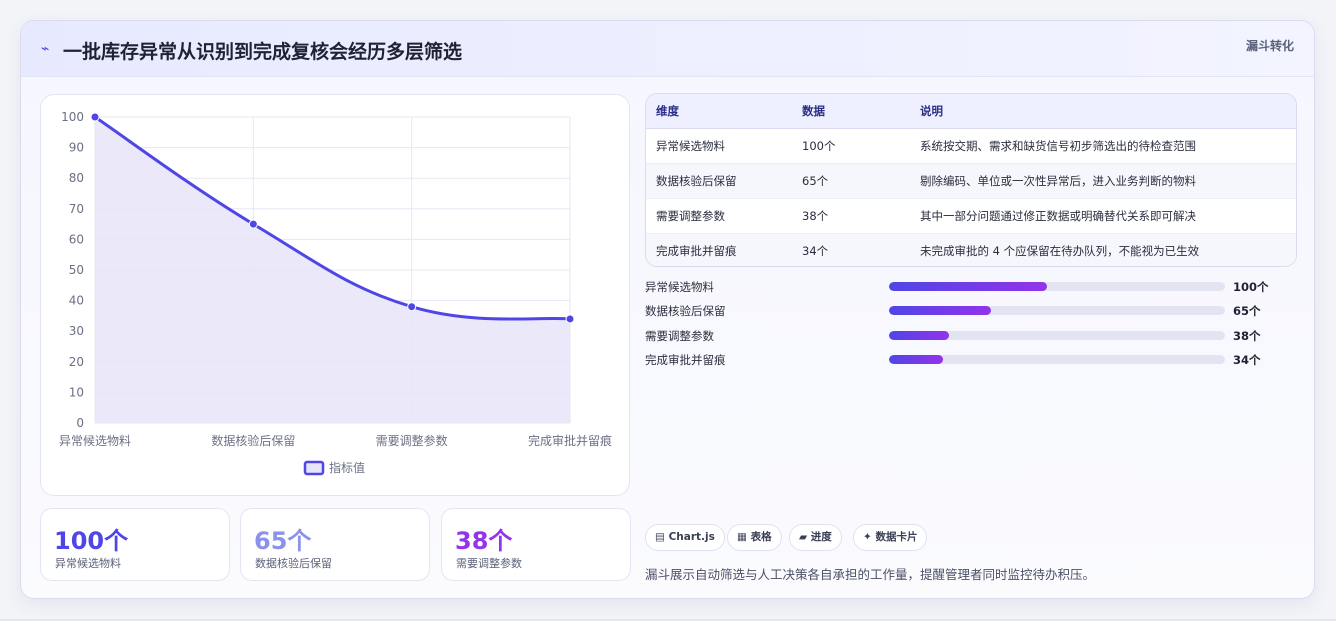  What do you see at coordinates (76, 331) in the screenshot?
I see `y-tick-label: 30` at bounding box center [76, 331].